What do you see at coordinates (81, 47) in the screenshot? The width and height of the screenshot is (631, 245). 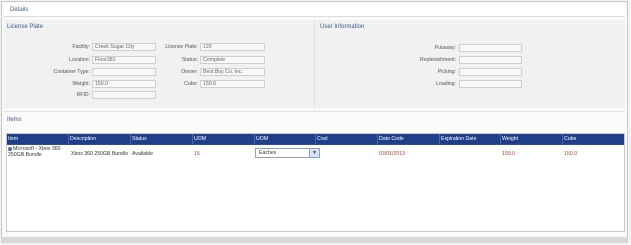 I see `facility-label: Facility:` at bounding box center [81, 47].